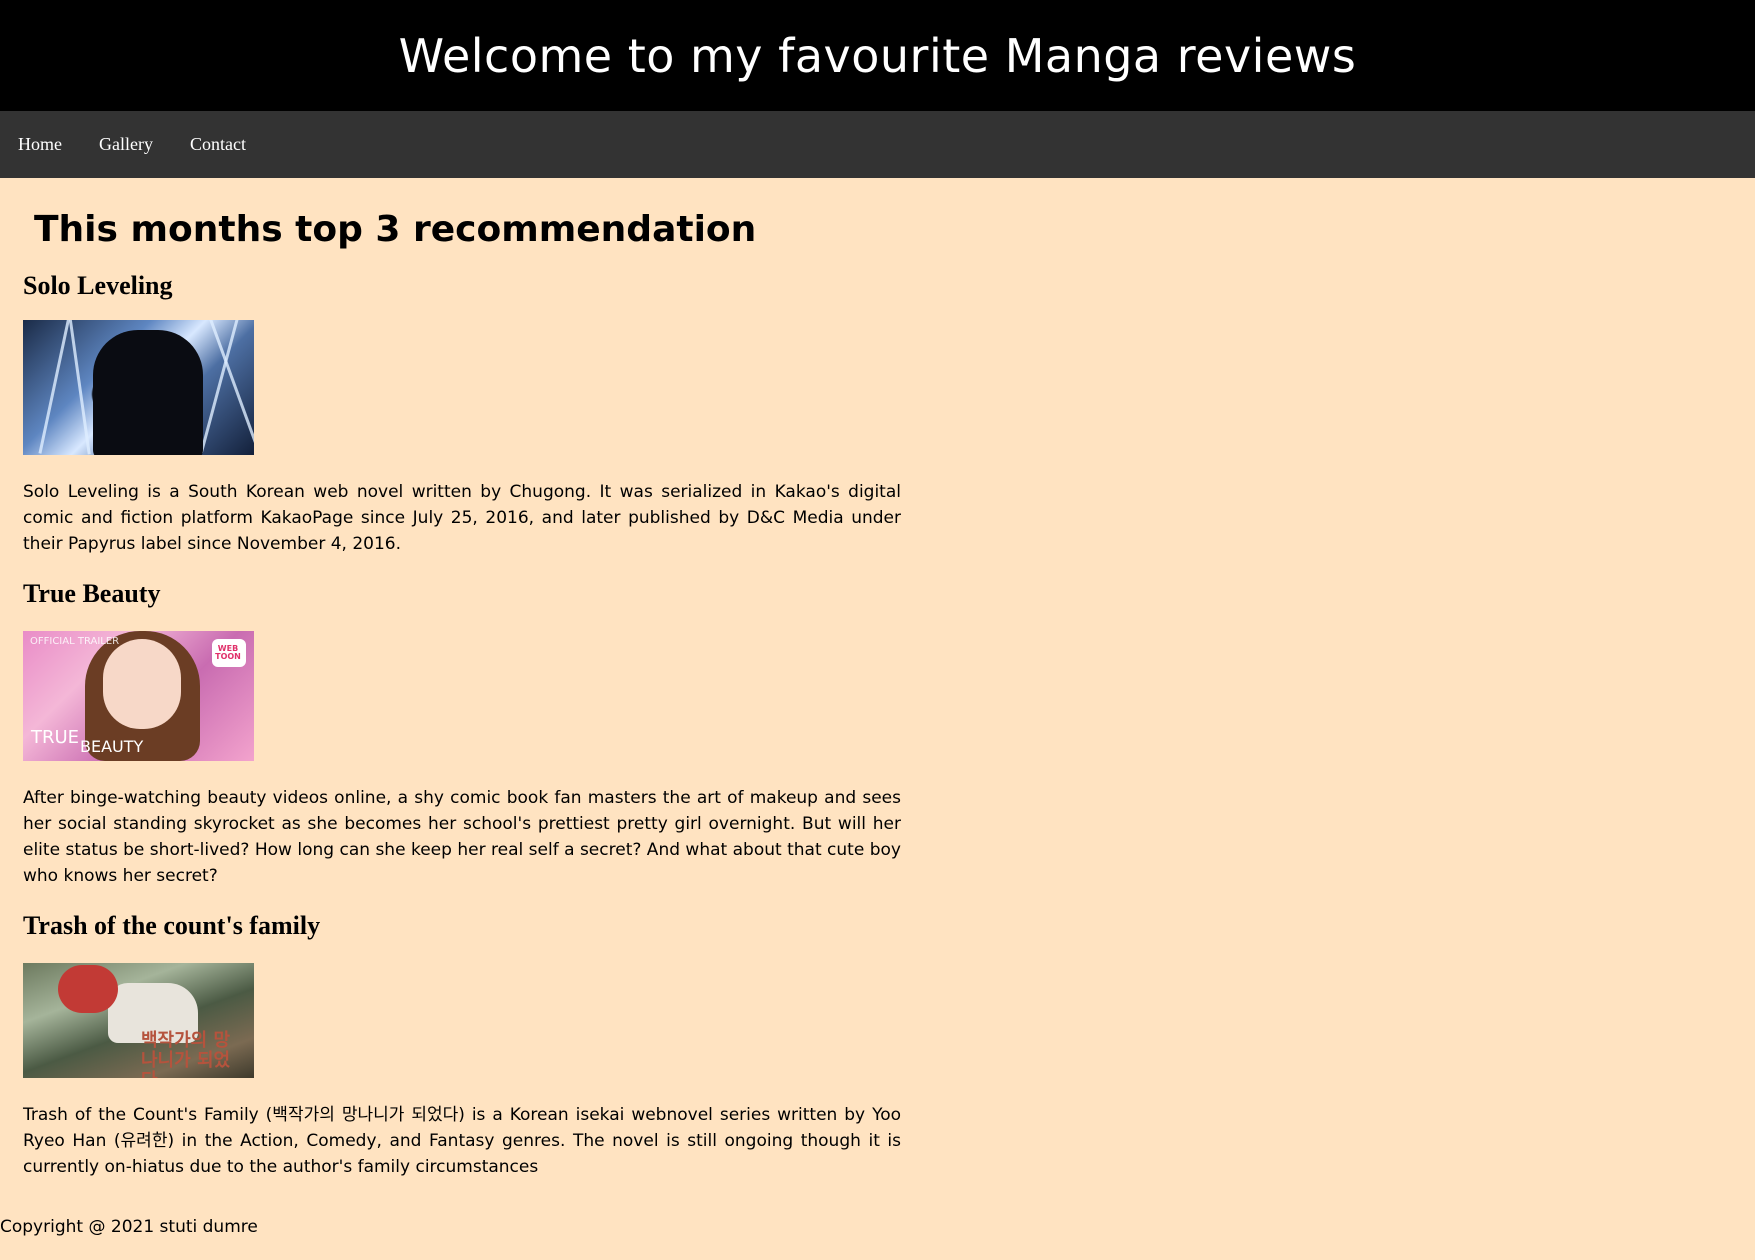  What do you see at coordinates (877, 144) in the screenshot?
I see `nav-bar: Home Gallery Contact` at bounding box center [877, 144].